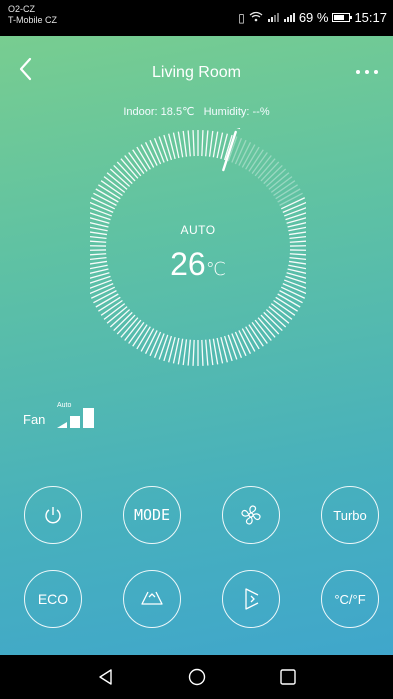 Image resolution: width=393 pixels, height=699 pixels. I want to click on fan-label: Fan, so click(34, 419).